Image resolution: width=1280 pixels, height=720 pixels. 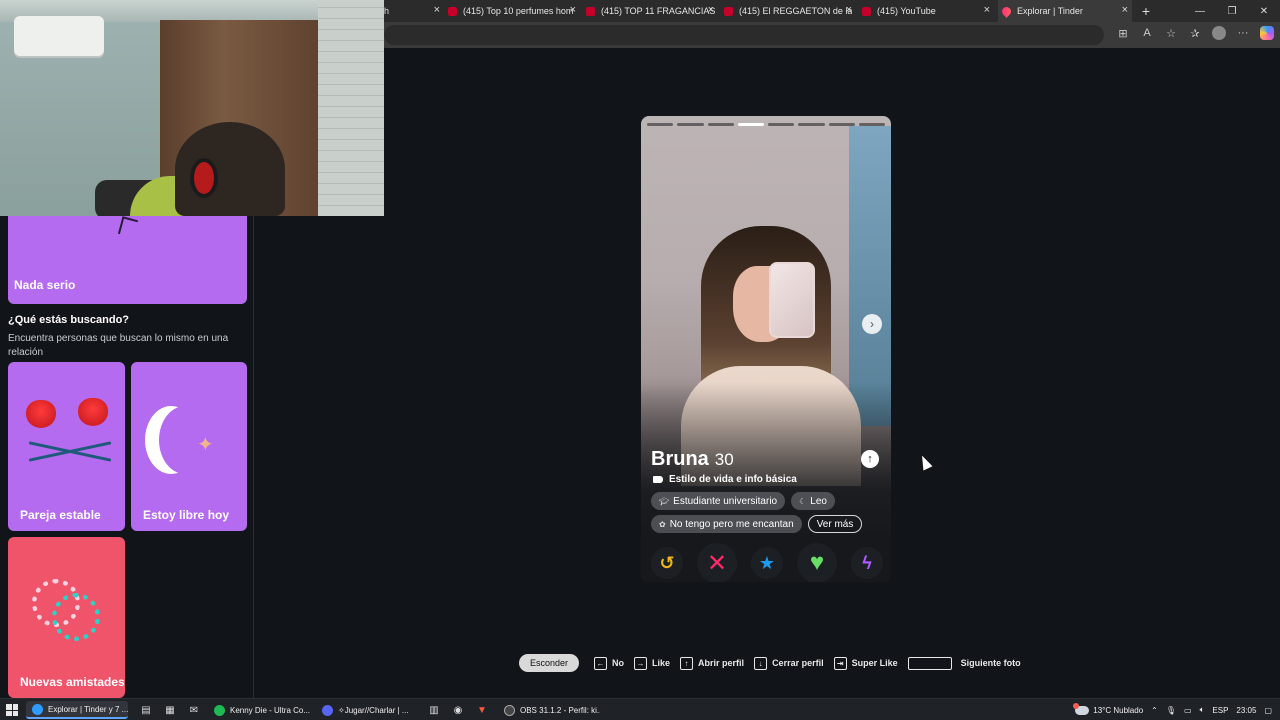 I want to click on open-profile-button: ↑, so click(x=870, y=459).